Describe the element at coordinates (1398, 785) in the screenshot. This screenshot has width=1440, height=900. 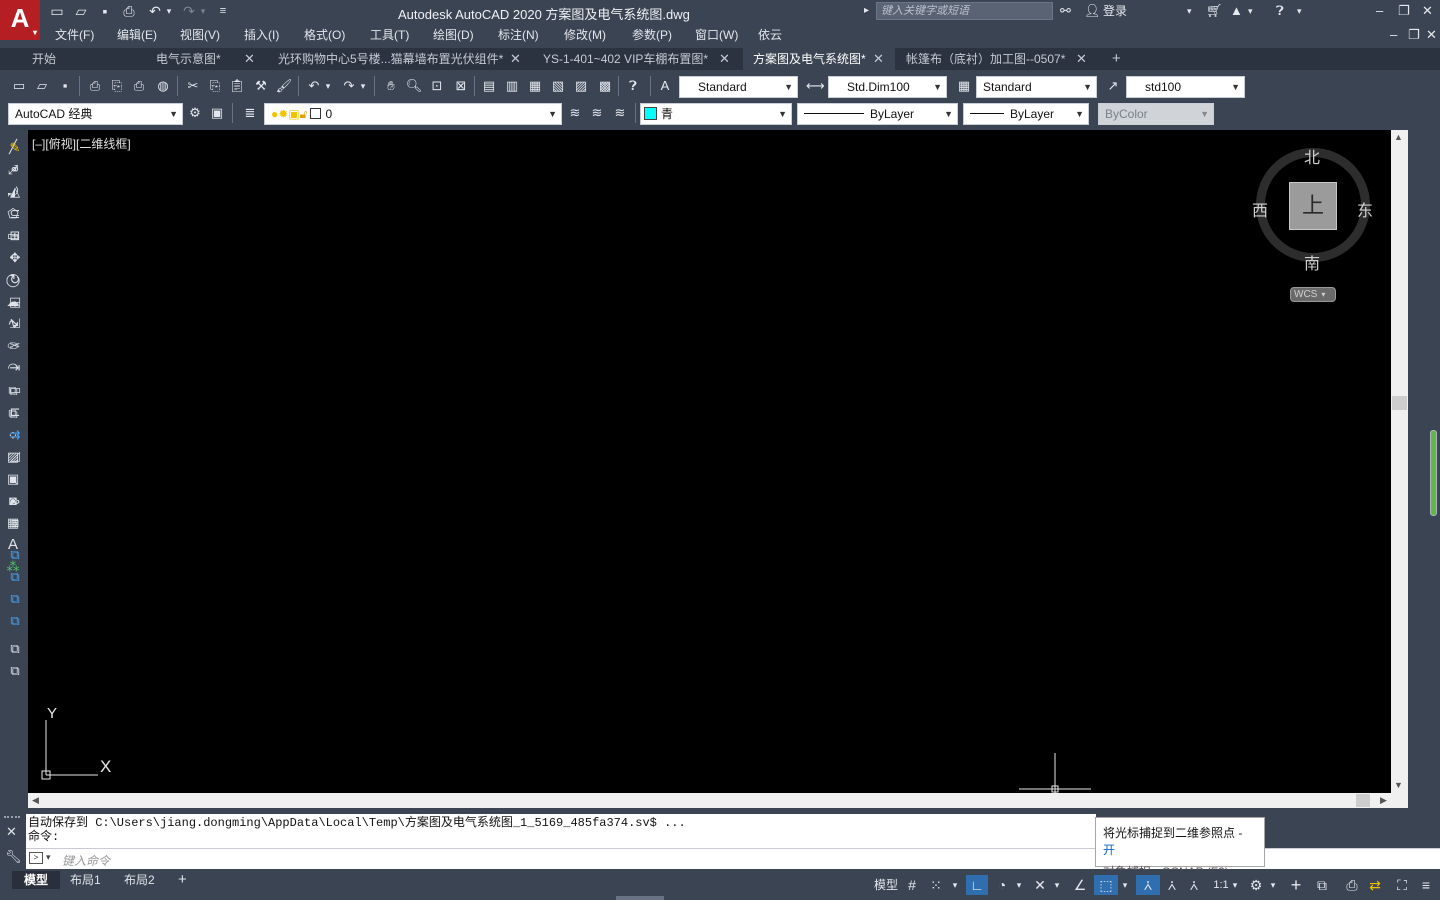
I see `scroll-down-icon: ▼` at that location.